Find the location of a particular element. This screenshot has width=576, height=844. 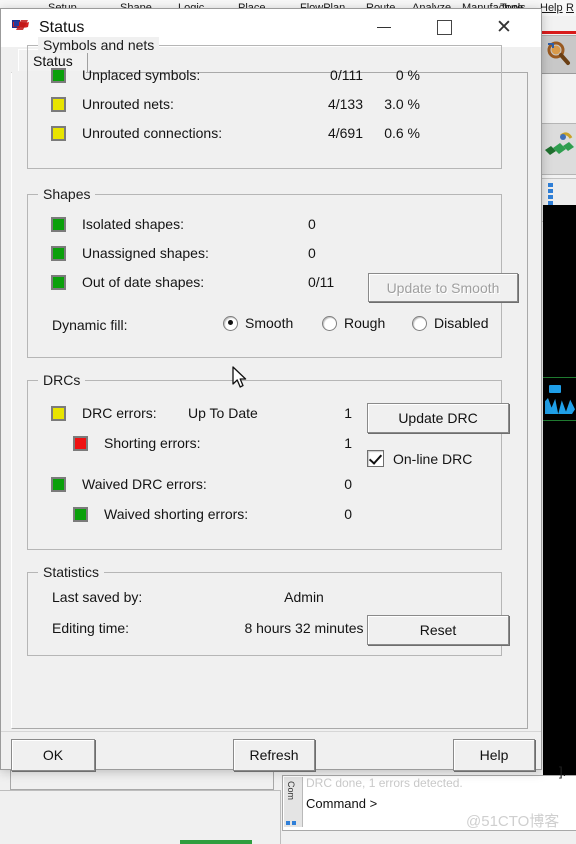

component-icons is located at coordinates (559, 143).